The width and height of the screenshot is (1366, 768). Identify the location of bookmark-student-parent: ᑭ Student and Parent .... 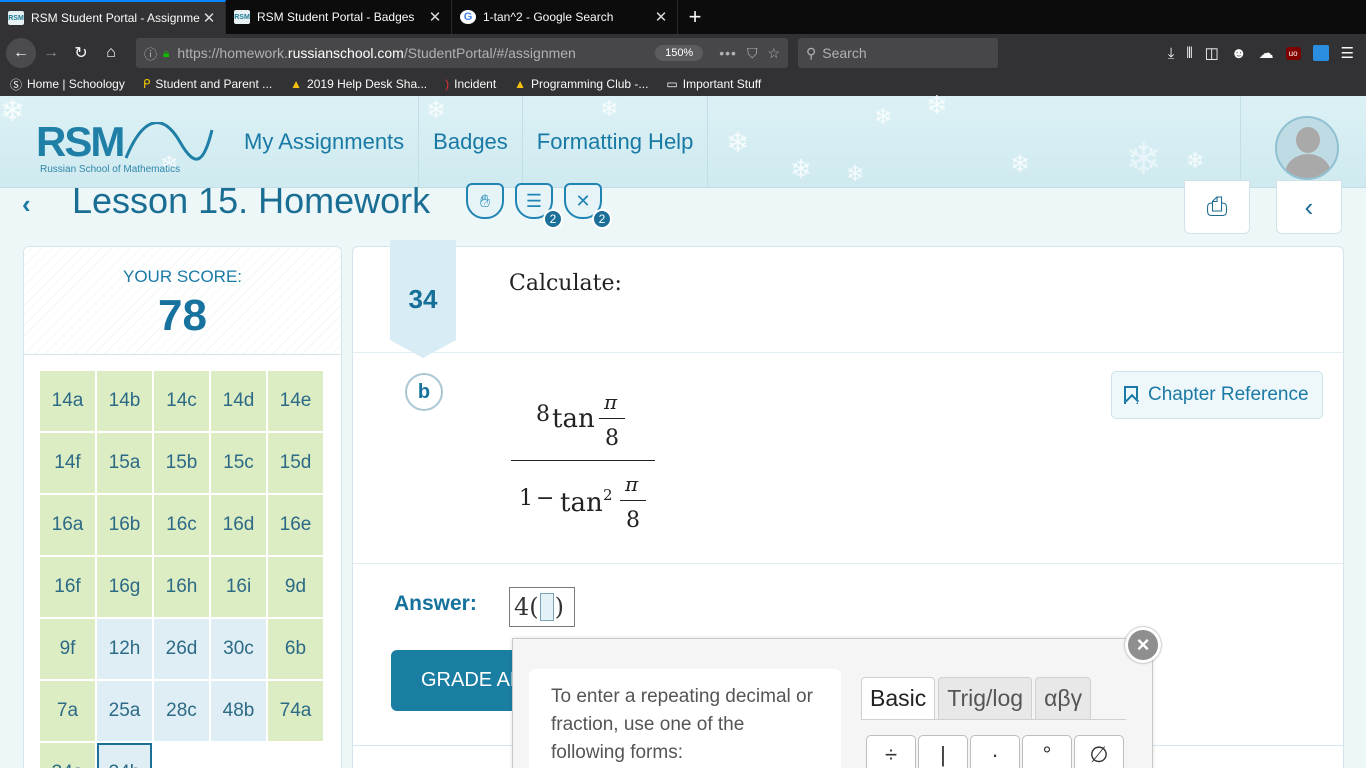
(207, 84).